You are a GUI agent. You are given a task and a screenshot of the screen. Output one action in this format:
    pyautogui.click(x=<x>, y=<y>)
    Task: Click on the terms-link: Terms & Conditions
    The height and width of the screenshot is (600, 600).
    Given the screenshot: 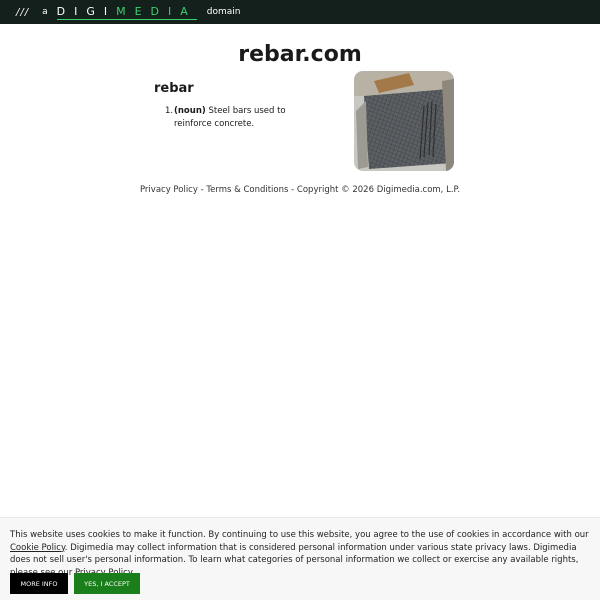 What is the action you would take?
    pyautogui.click(x=247, y=190)
    